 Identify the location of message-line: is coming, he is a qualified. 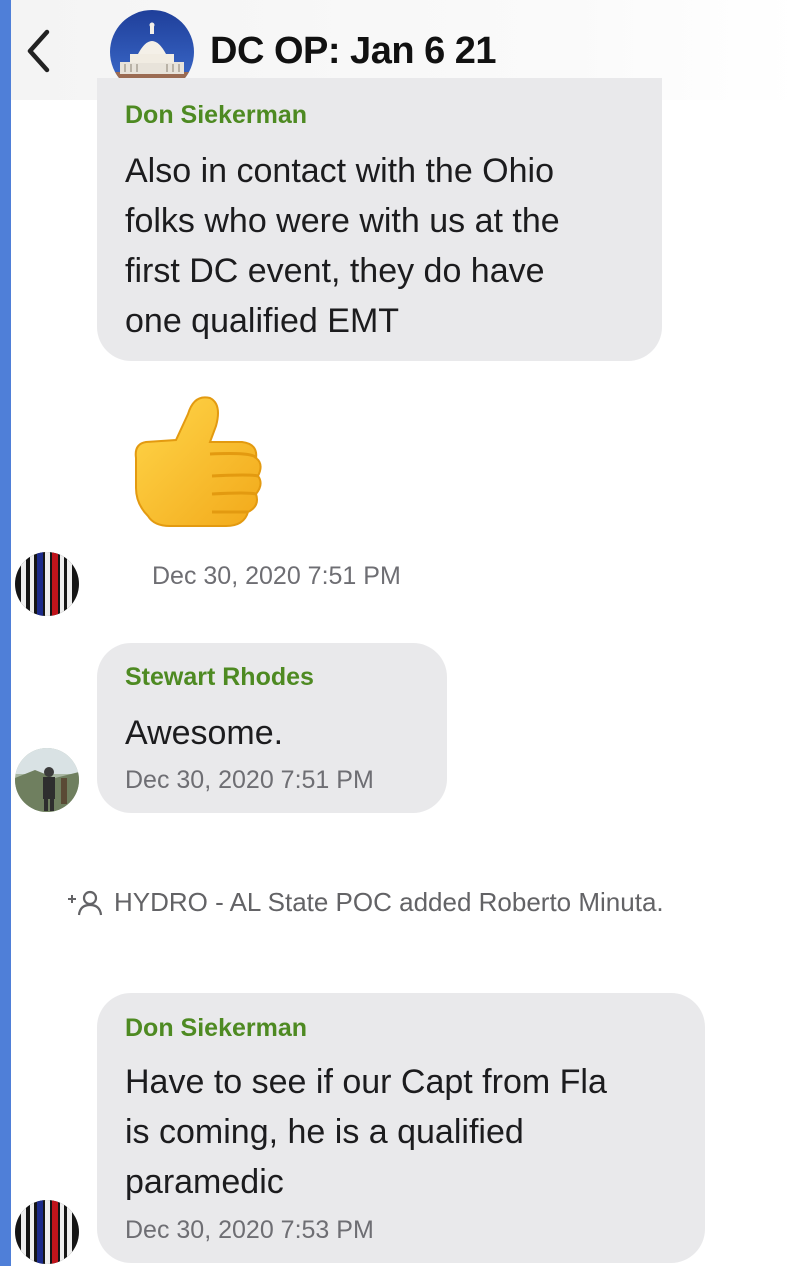
(324, 1132).